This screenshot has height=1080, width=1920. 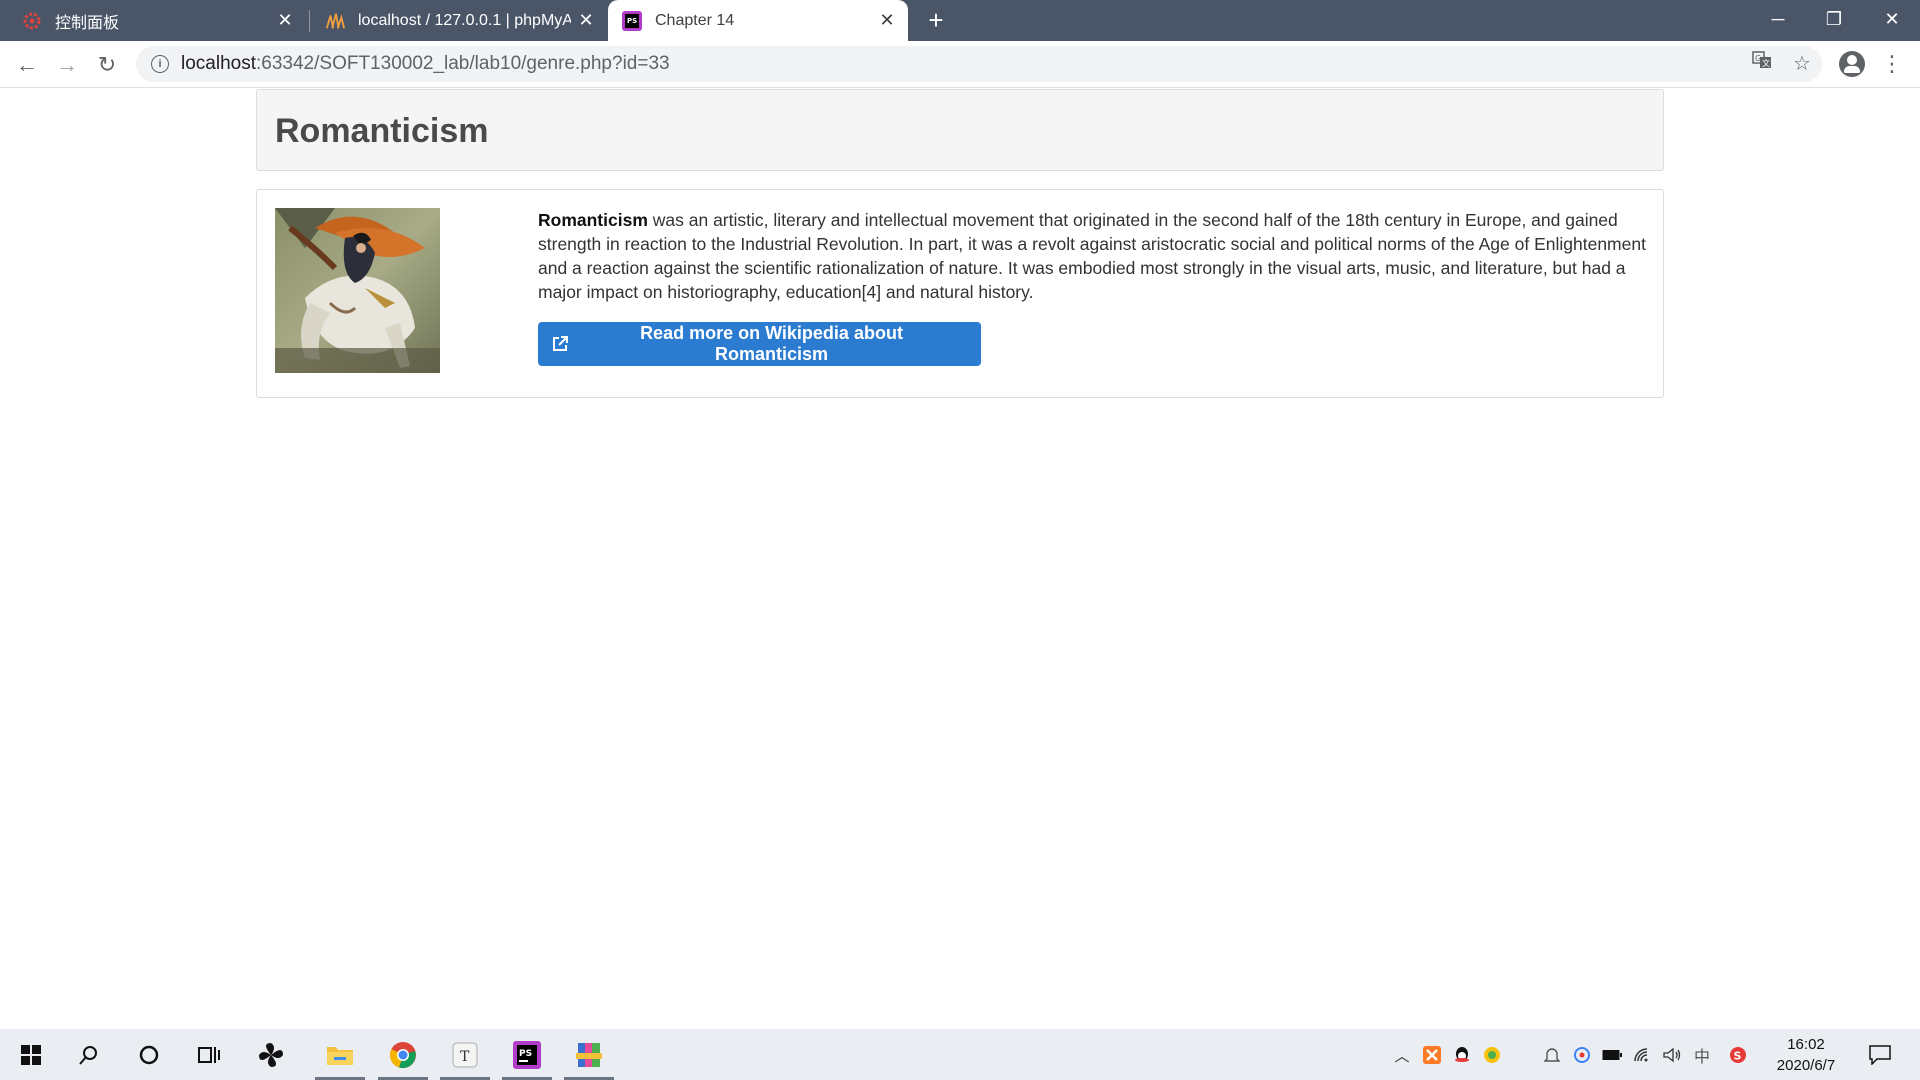 What do you see at coordinates (209, 1054) in the screenshot?
I see `task-view-icon` at bounding box center [209, 1054].